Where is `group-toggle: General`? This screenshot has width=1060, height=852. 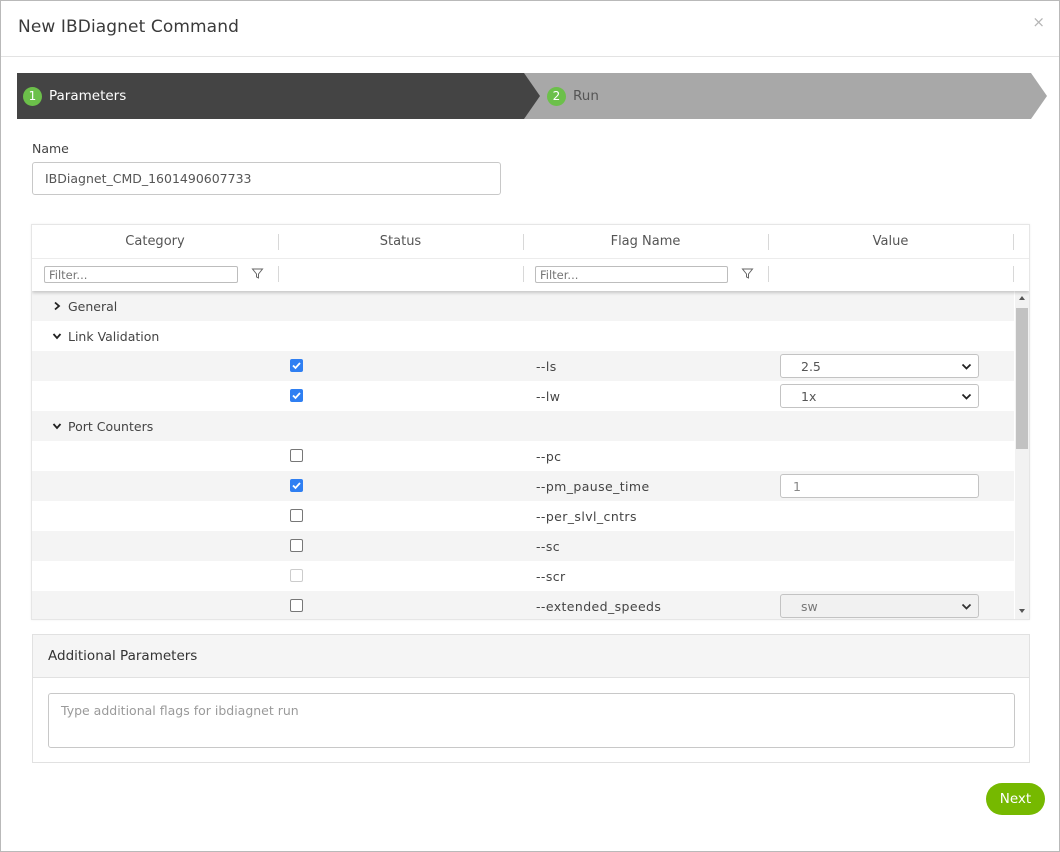 group-toggle: General is located at coordinates (84, 306).